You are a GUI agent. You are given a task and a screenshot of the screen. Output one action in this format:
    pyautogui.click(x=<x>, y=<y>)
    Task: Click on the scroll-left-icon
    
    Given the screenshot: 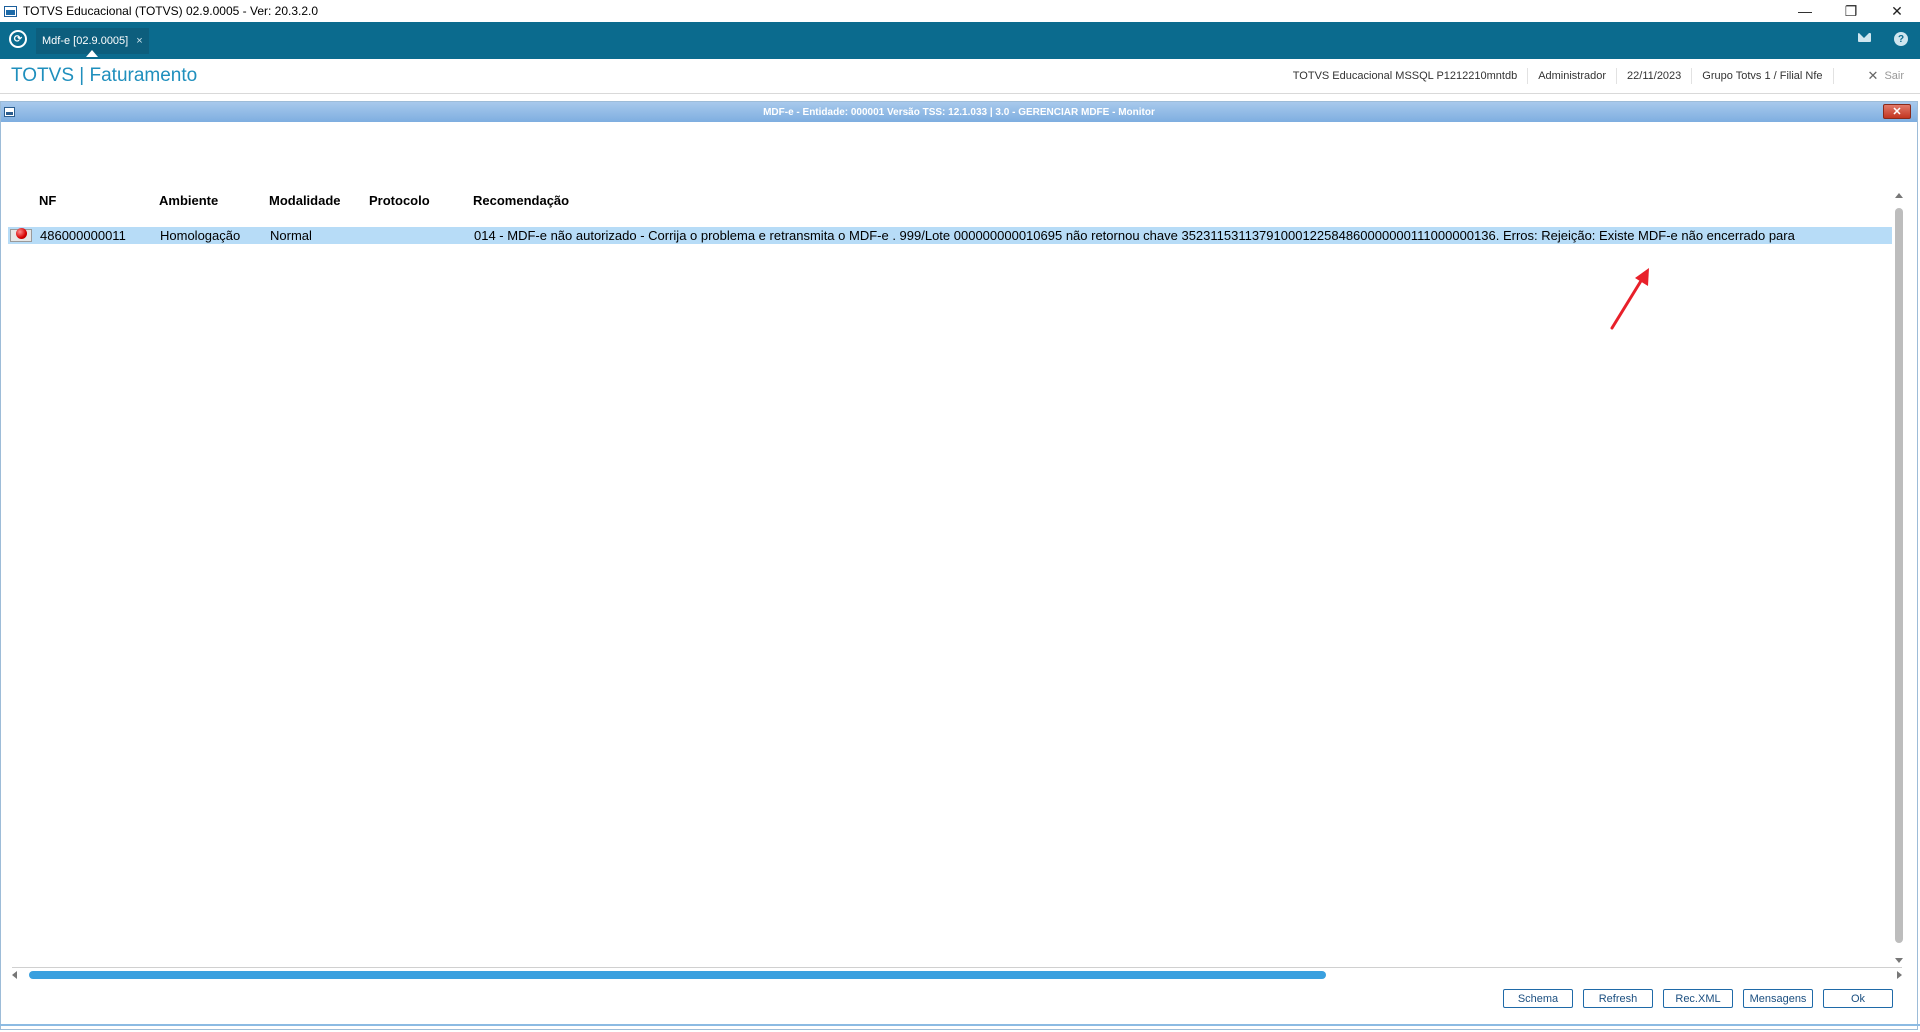 What is the action you would take?
    pyautogui.click(x=14, y=975)
    